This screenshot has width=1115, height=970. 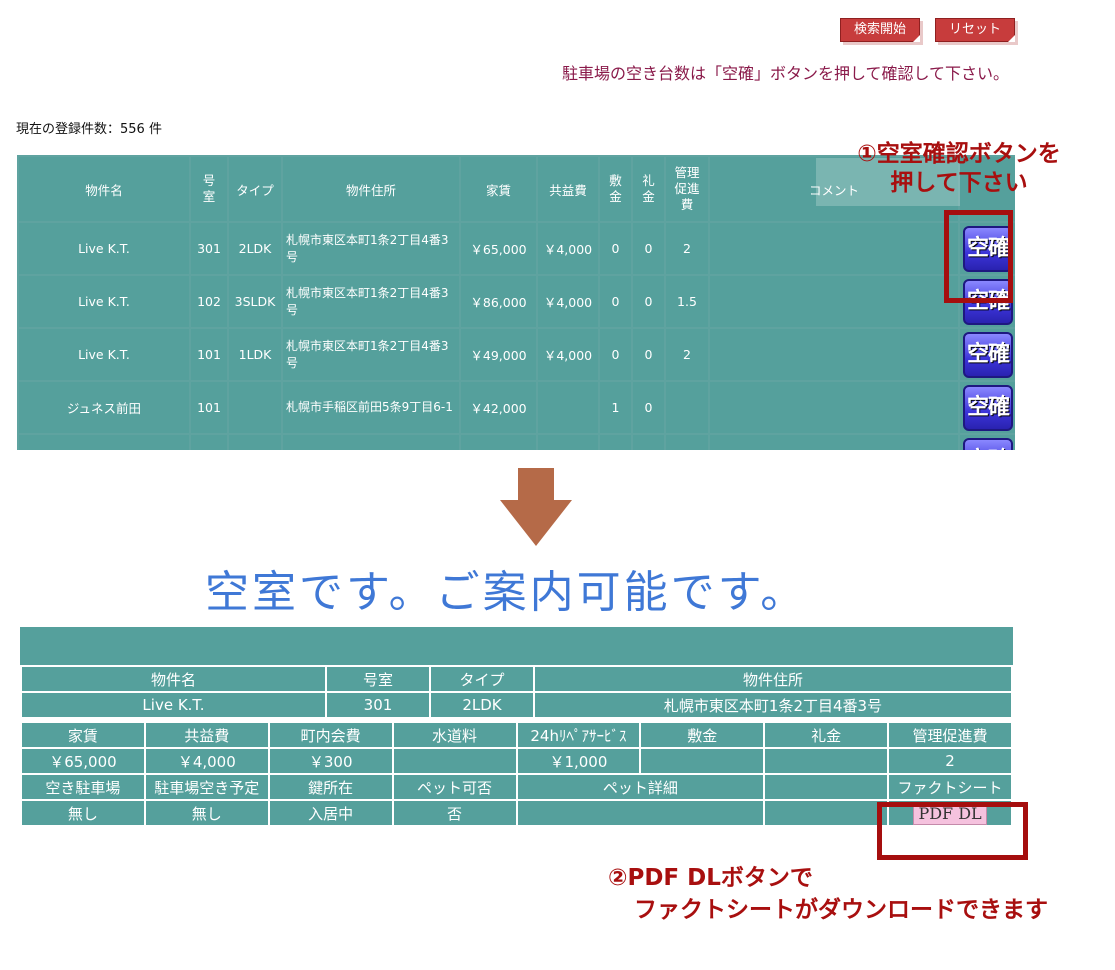 What do you see at coordinates (209, 248) in the screenshot?
I see `cell-room: 301` at bounding box center [209, 248].